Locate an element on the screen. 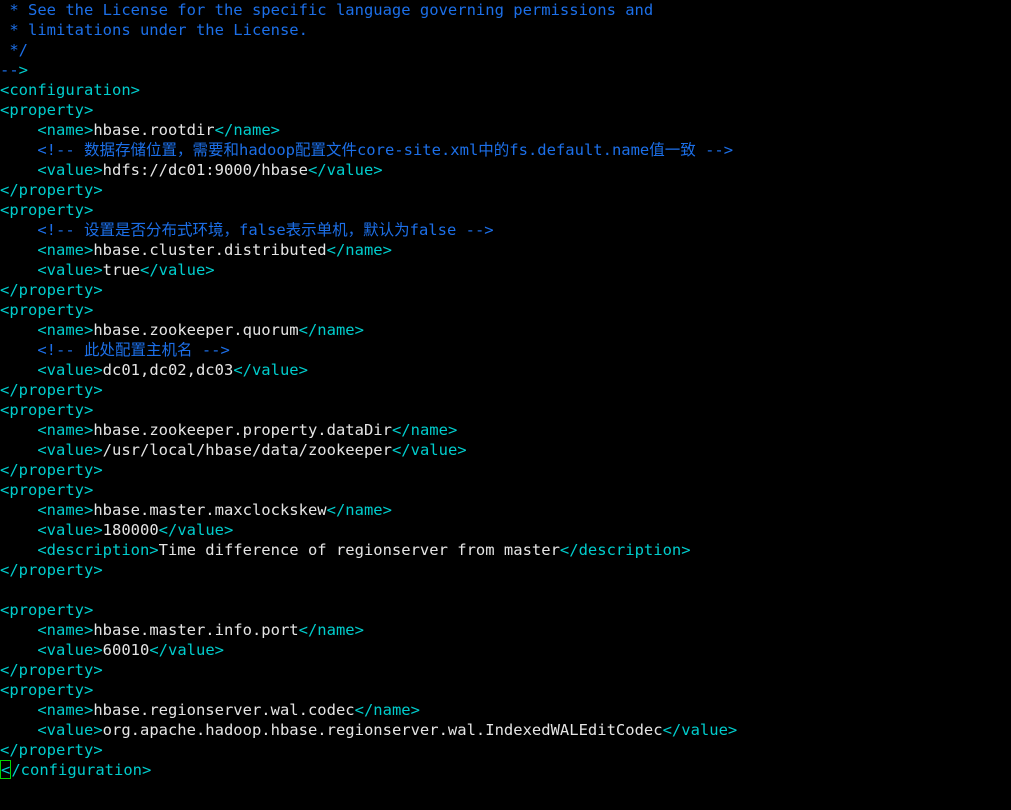 The width and height of the screenshot is (1011, 810). code-line: <!-- 设置是否分布式环境，false表示单机，默认为false --> is located at coordinates (505, 230).